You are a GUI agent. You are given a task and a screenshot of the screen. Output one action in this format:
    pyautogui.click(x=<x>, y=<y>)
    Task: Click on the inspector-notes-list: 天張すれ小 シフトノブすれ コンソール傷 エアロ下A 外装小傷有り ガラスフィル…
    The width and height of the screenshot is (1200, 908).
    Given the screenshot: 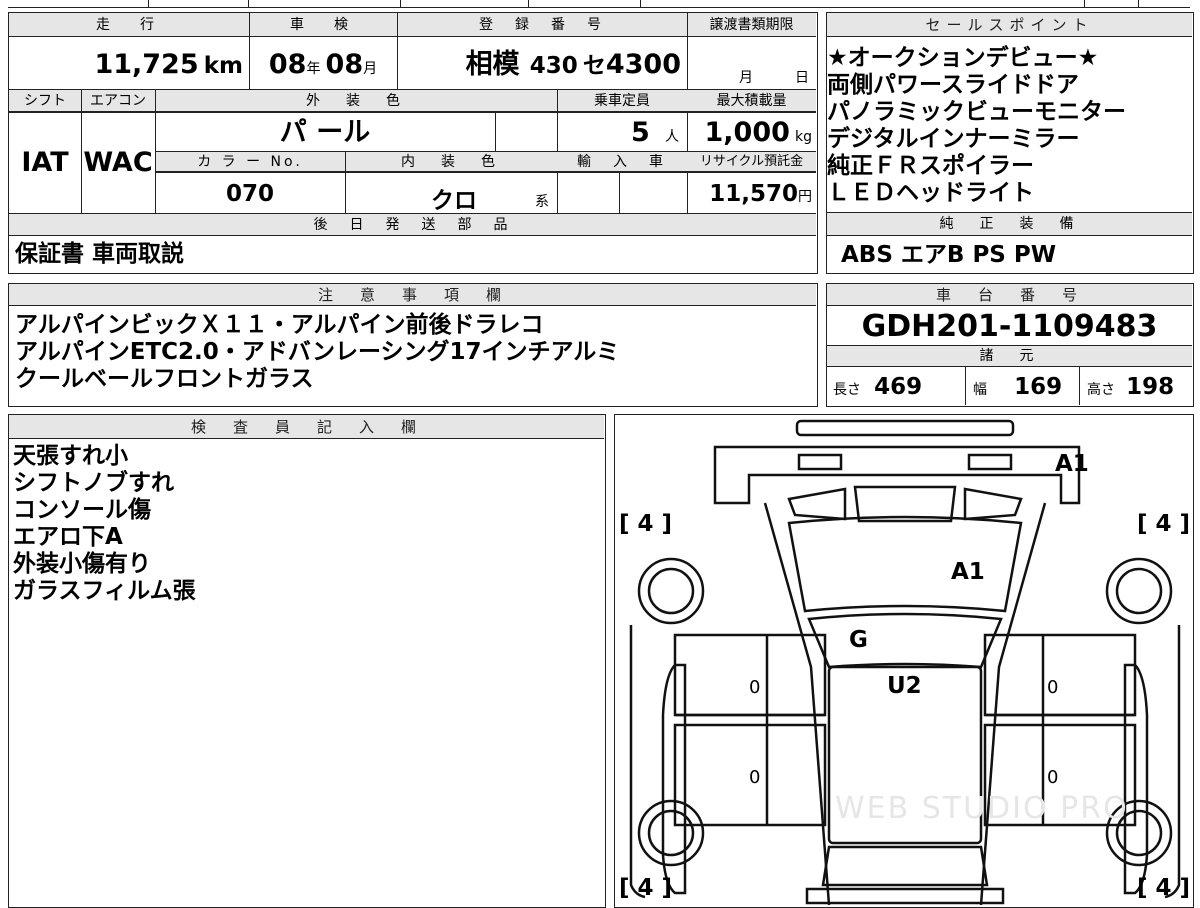 What is the action you would take?
    pyautogui.click(x=104, y=524)
    